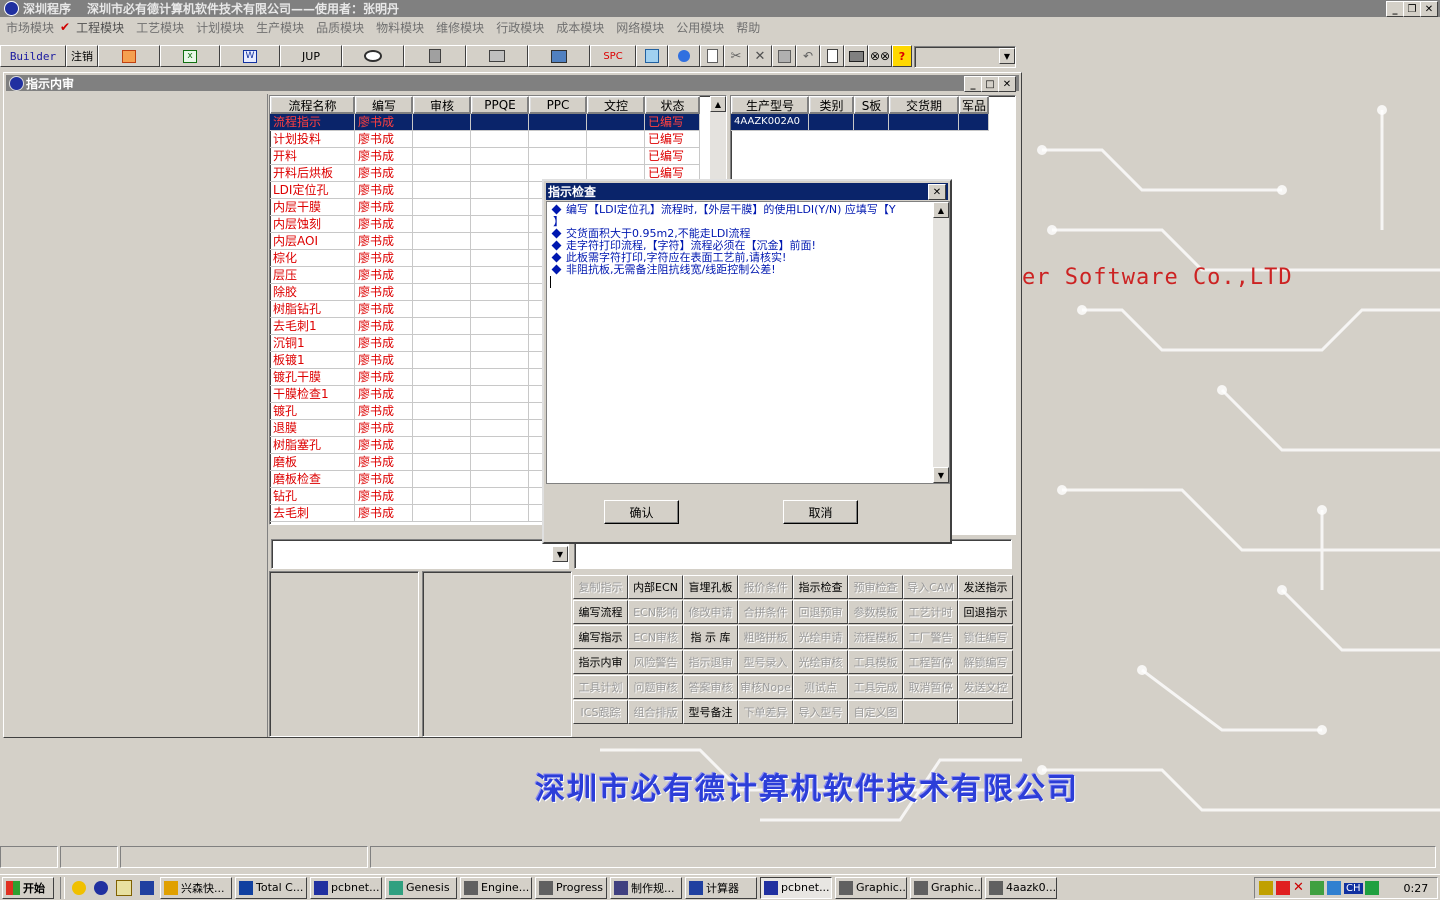 The image size is (1440, 900). Describe the element at coordinates (710, 662) in the screenshot. I see `function-button: 指示退审` at that location.